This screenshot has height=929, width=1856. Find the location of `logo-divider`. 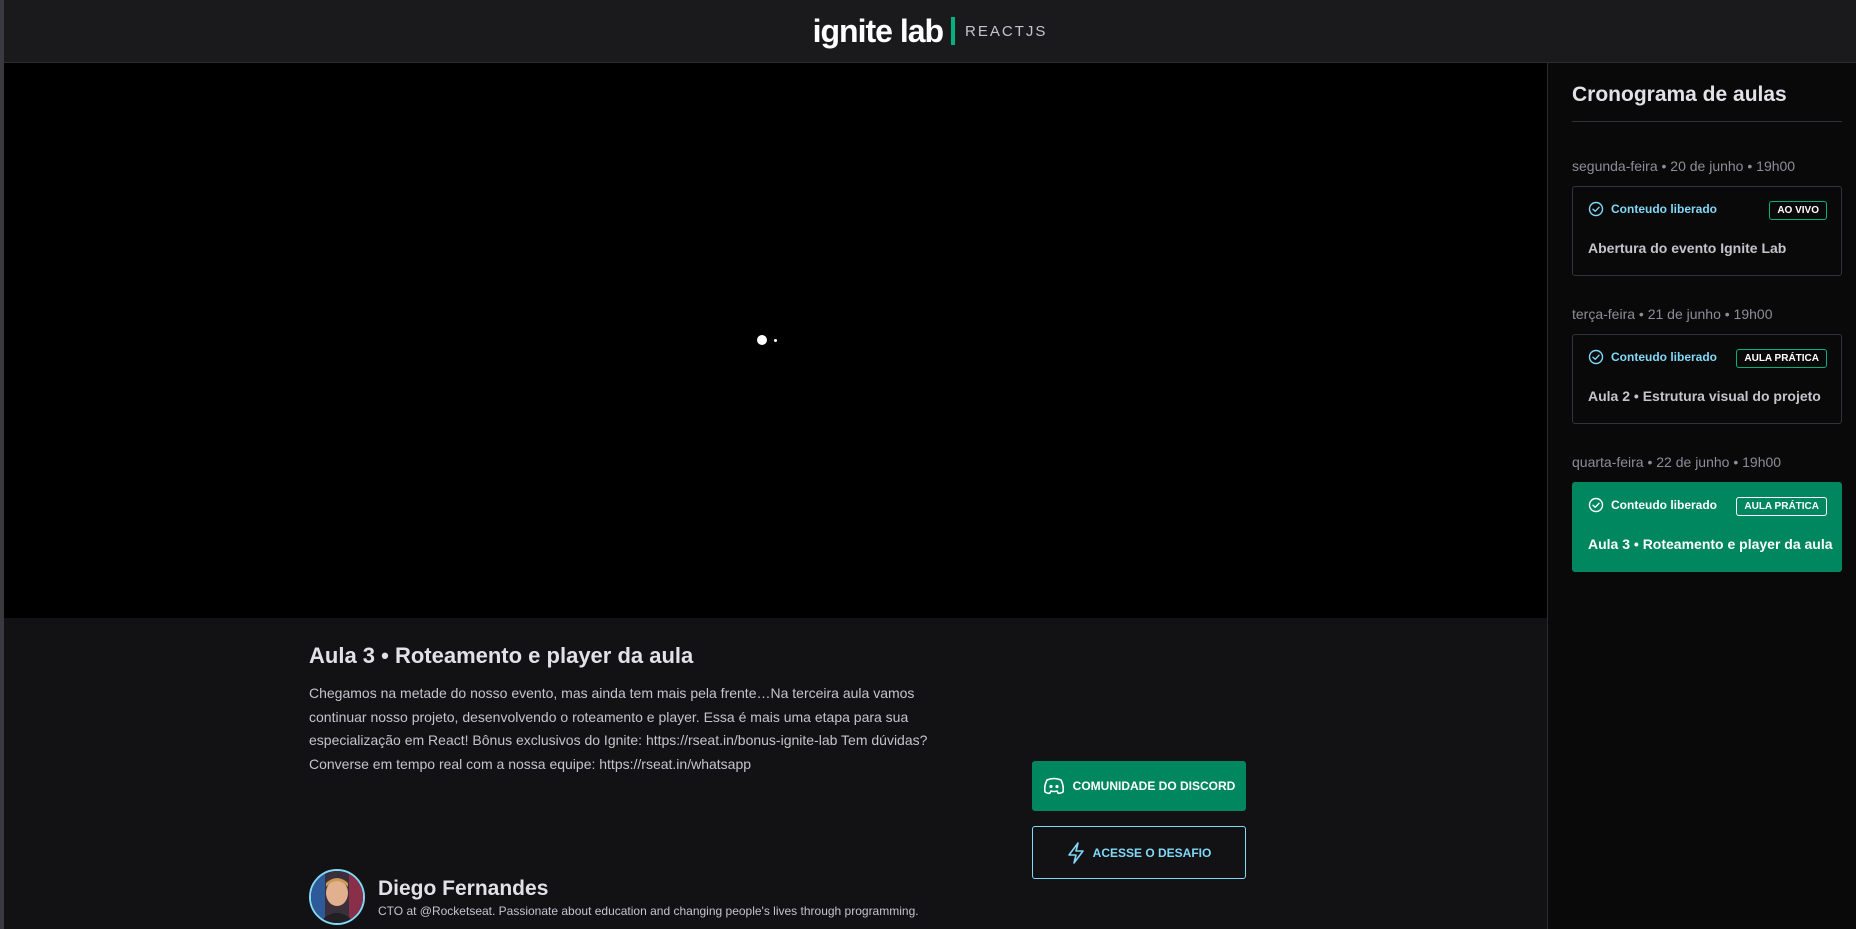

logo-divider is located at coordinates (953, 31).